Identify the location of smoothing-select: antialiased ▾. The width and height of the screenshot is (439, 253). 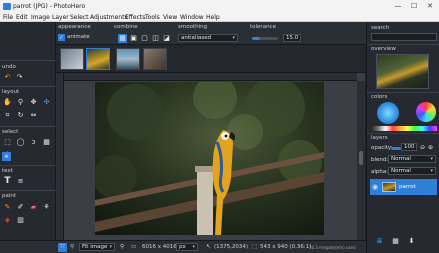
(208, 38).